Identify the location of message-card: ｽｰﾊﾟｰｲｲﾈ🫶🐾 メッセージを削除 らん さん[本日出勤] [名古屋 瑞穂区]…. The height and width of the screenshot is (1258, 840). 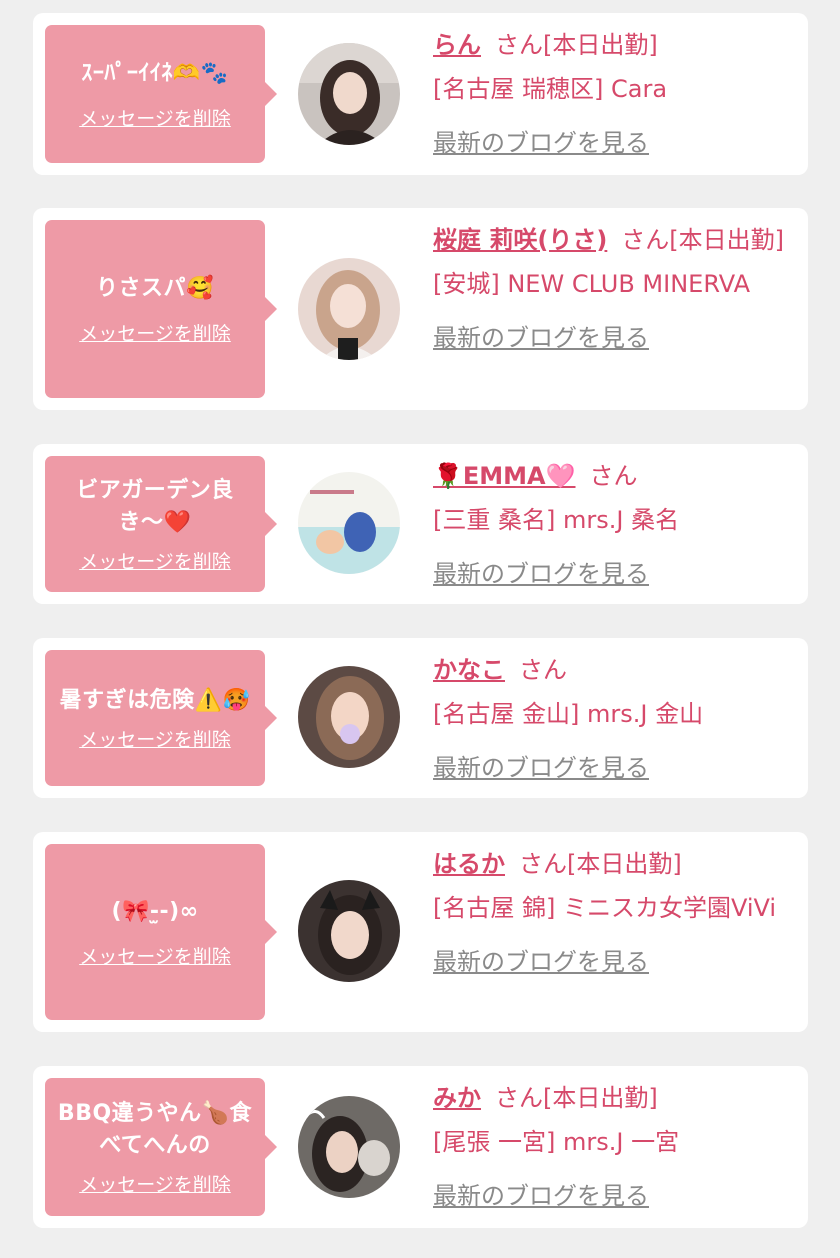
(420, 94).